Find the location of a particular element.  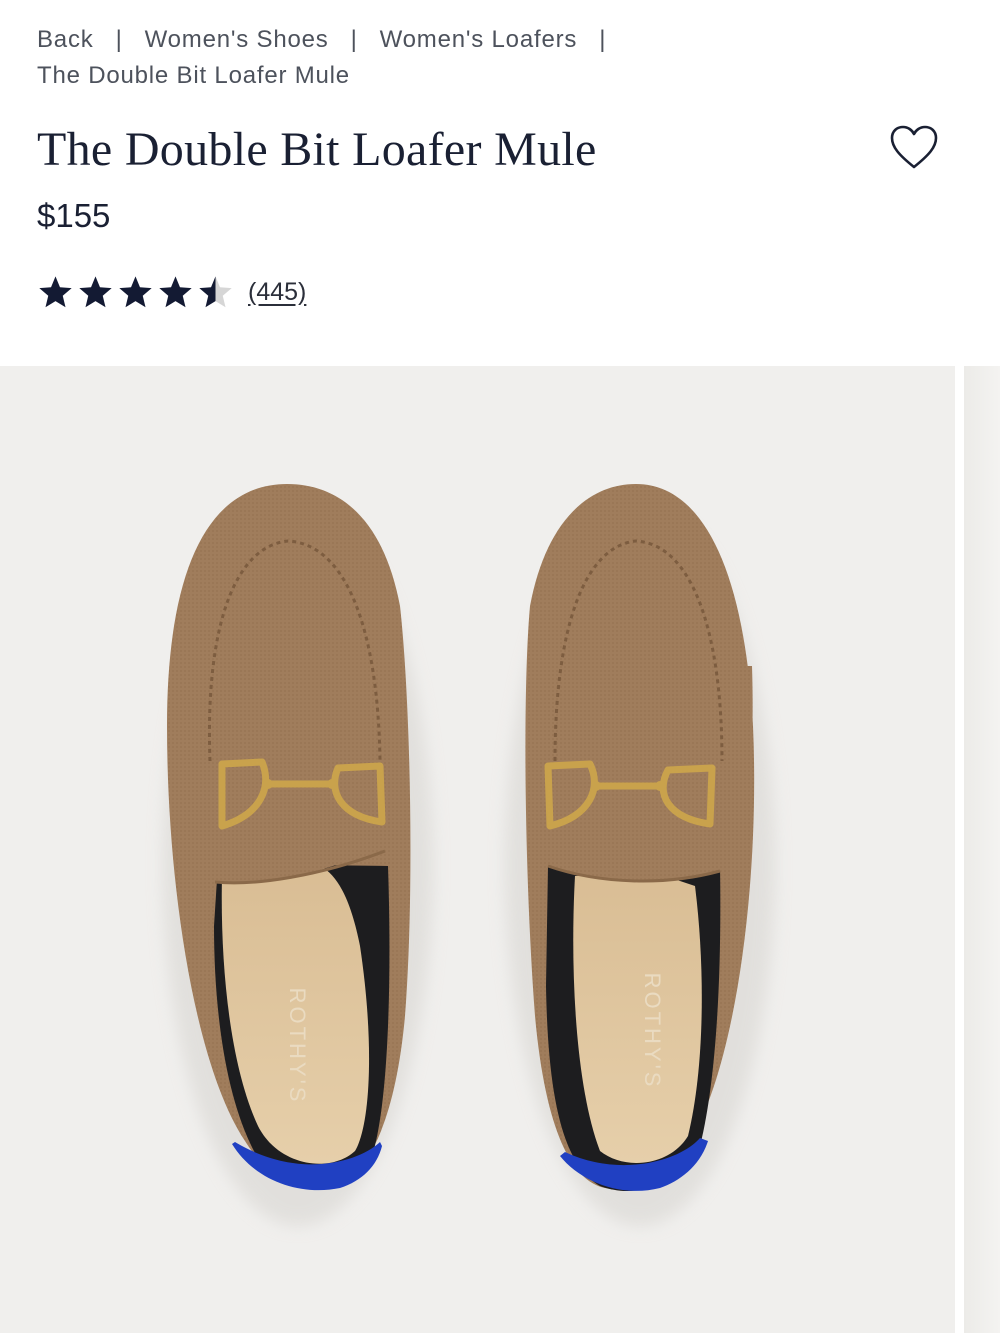

product-price: $155 is located at coordinates (74, 215).